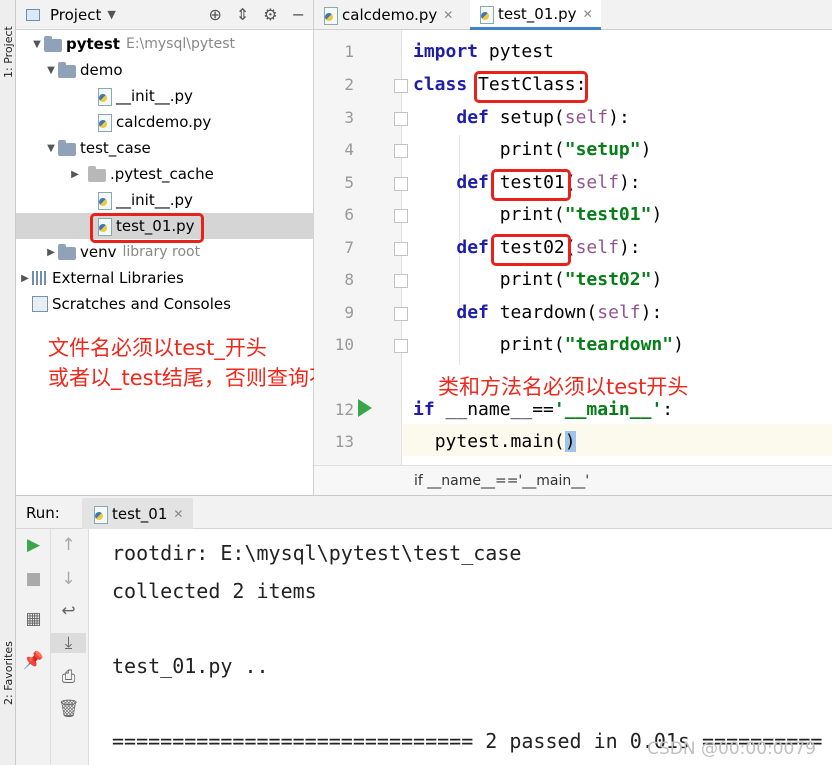  What do you see at coordinates (499, 441) in the screenshot?
I see `code-text: pytest.main(` at bounding box center [499, 441].